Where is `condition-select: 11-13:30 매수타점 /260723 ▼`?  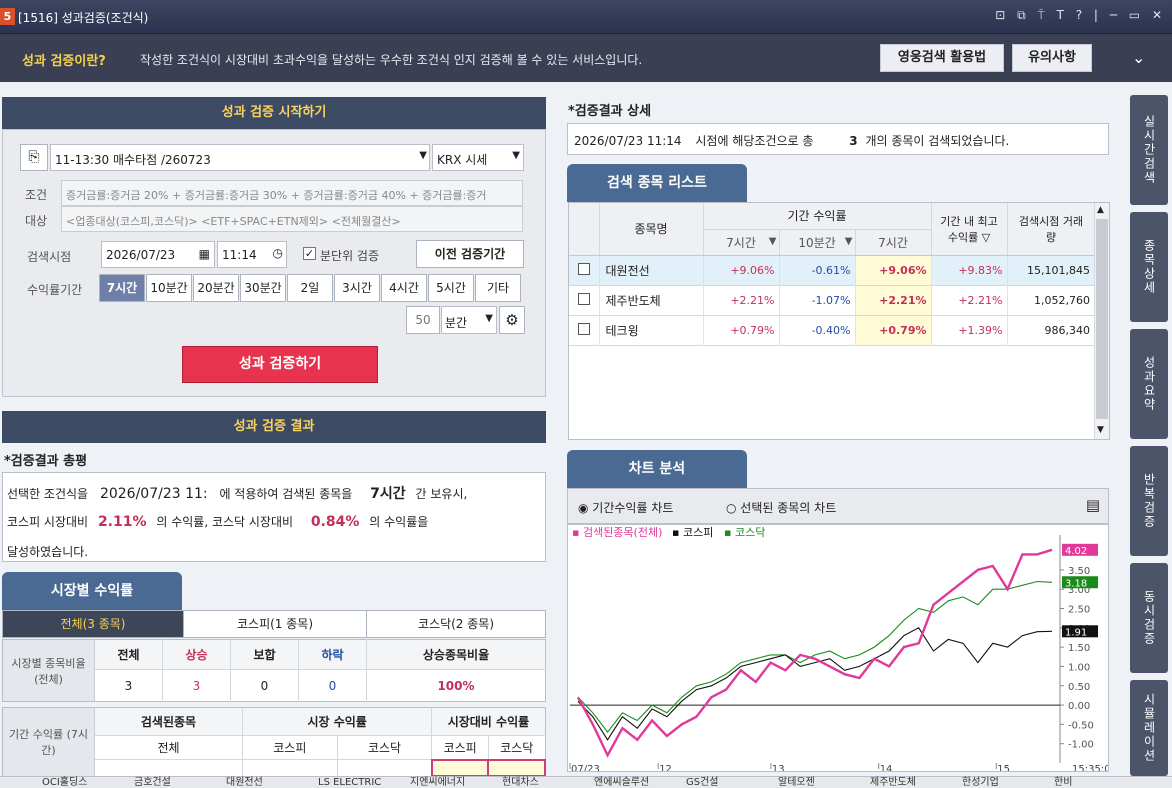 condition-select: 11-13:30 매수타점 /260723 ▼ is located at coordinates (240, 157).